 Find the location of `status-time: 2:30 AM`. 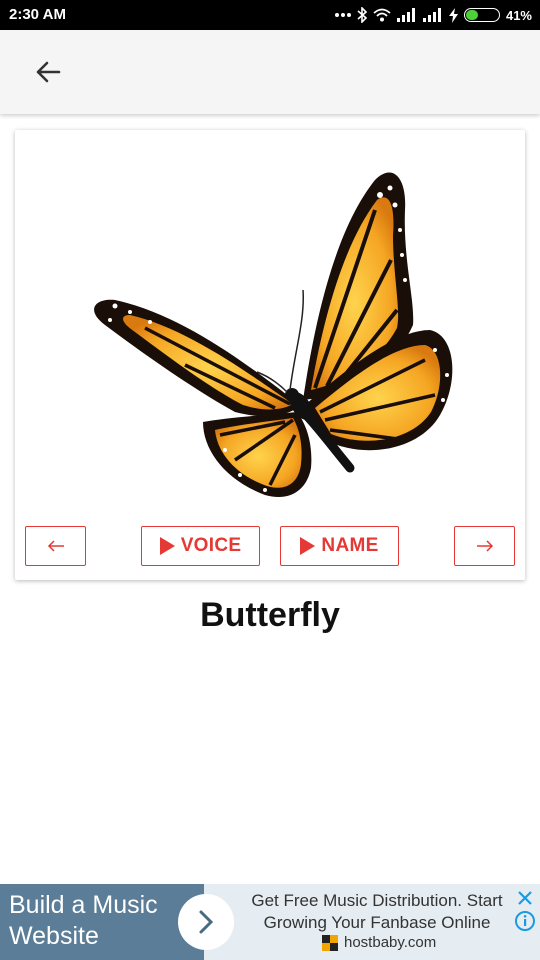

status-time: 2:30 AM is located at coordinates (37, 14).